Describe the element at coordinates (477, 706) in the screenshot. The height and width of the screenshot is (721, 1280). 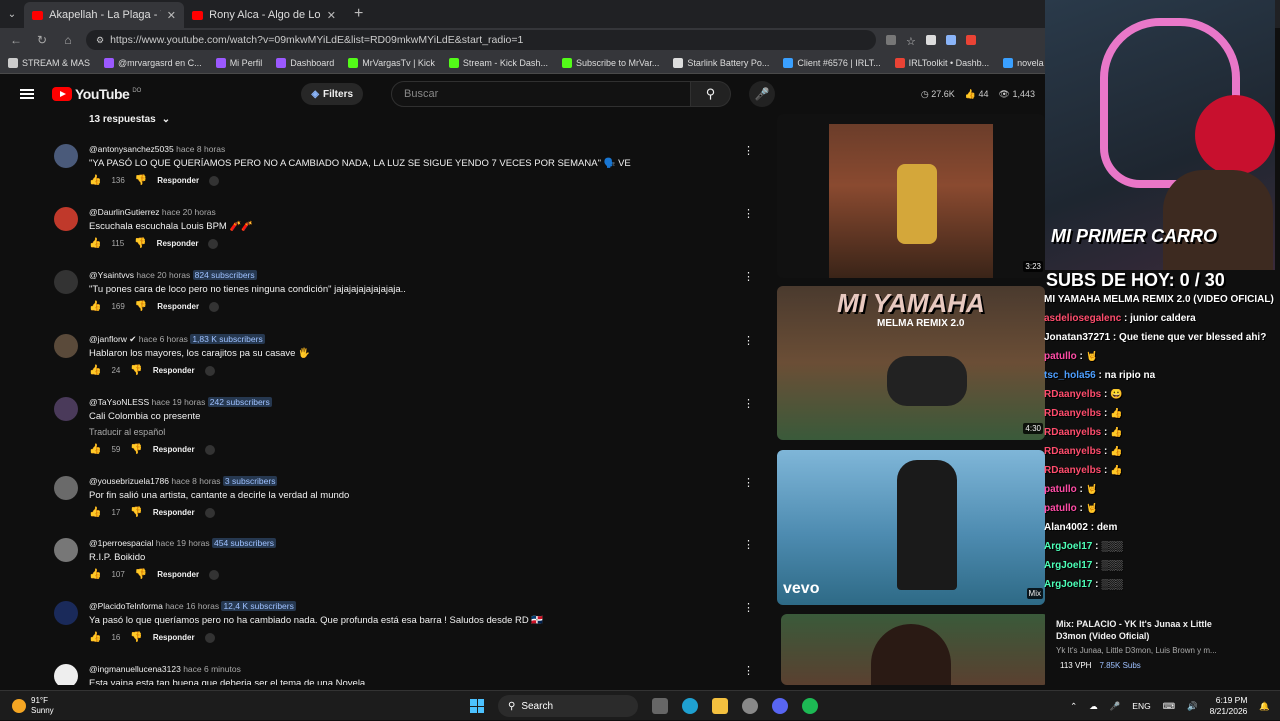
I see `windows-start-icon` at that location.